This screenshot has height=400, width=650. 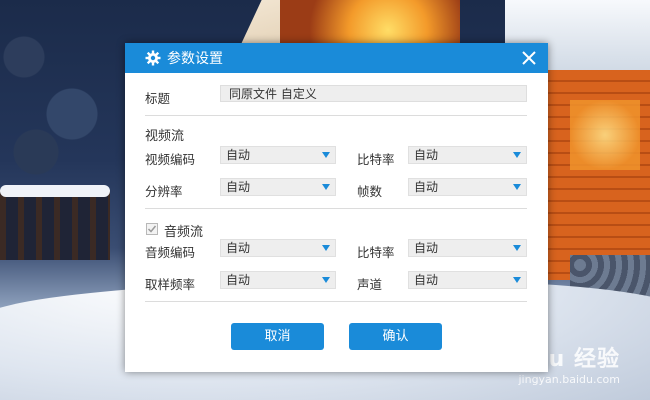 What do you see at coordinates (195, 59) in the screenshot?
I see `dialog-title: 参数设置` at bounding box center [195, 59].